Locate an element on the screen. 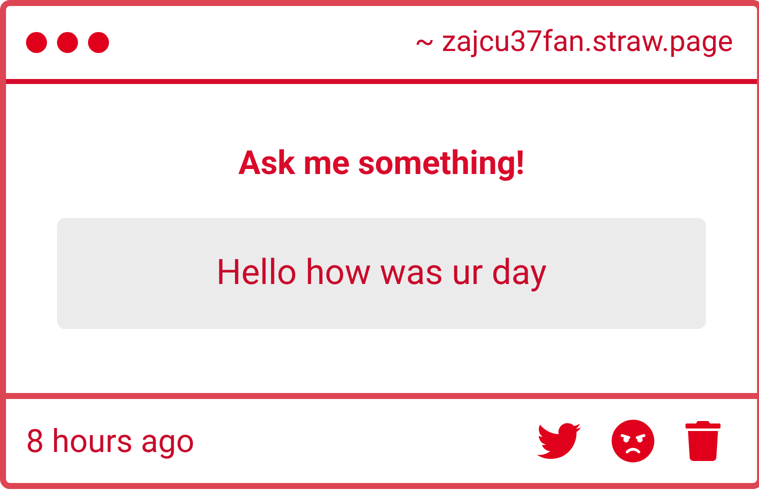 This screenshot has height=493, width=759. site-url: ~ zajcu37fan.straw.page is located at coordinates (573, 42).